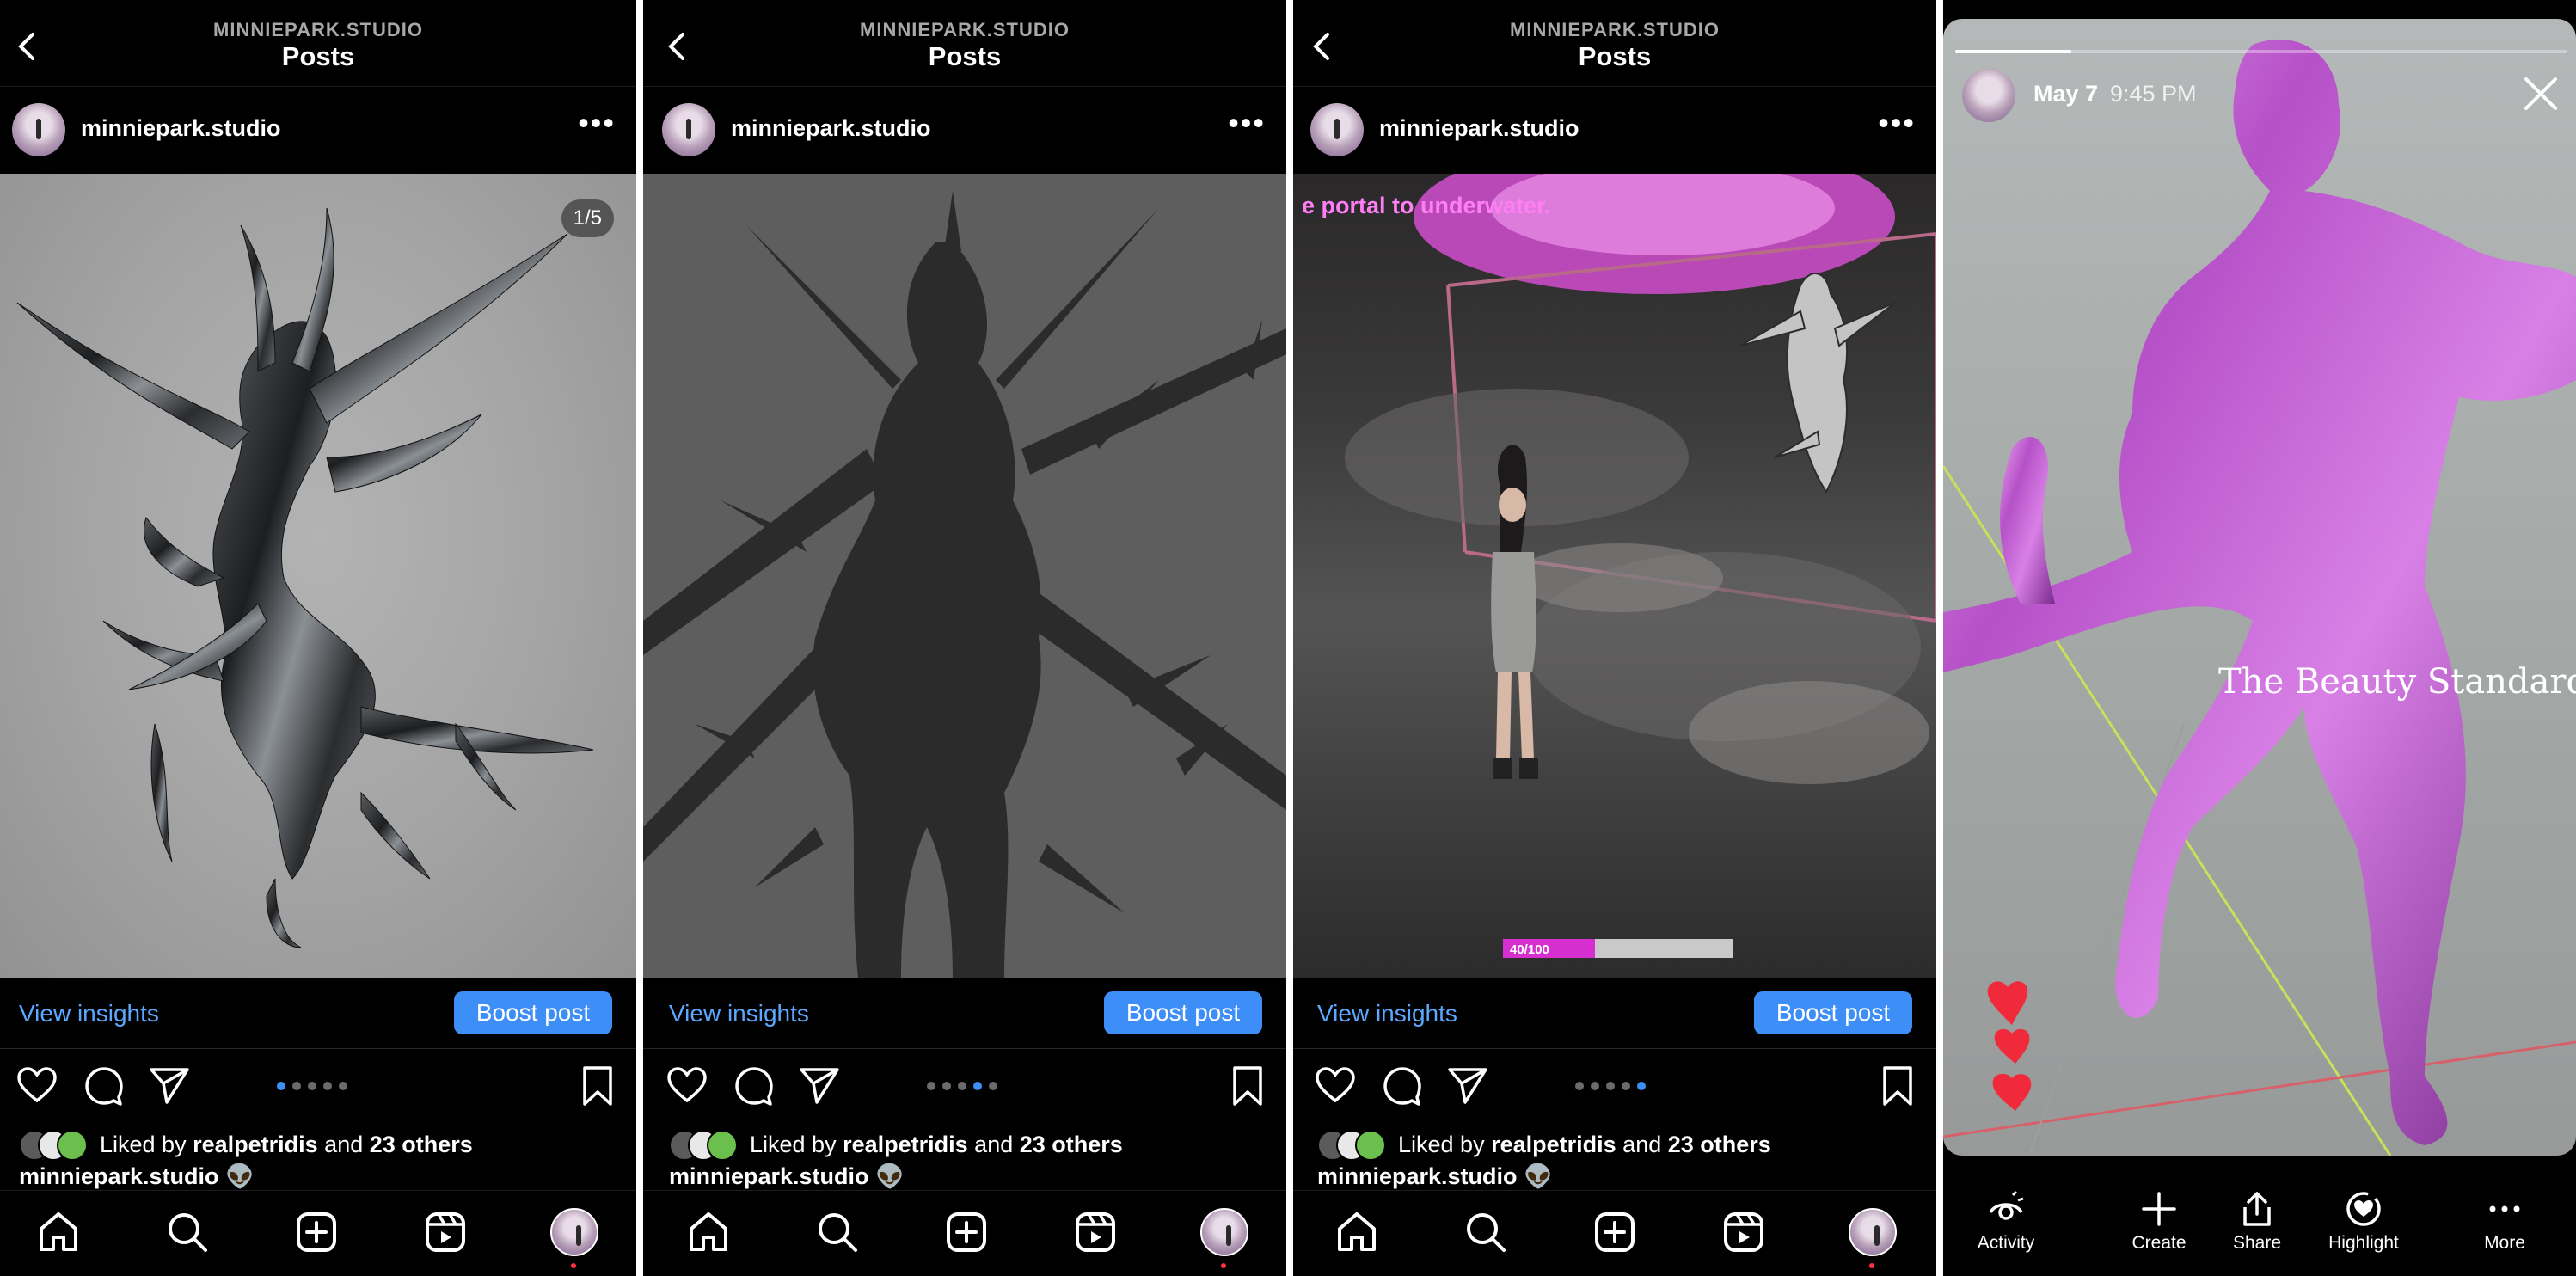 The width and height of the screenshot is (2576, 1276). I want to click on panel-divider, so click(639, 638).